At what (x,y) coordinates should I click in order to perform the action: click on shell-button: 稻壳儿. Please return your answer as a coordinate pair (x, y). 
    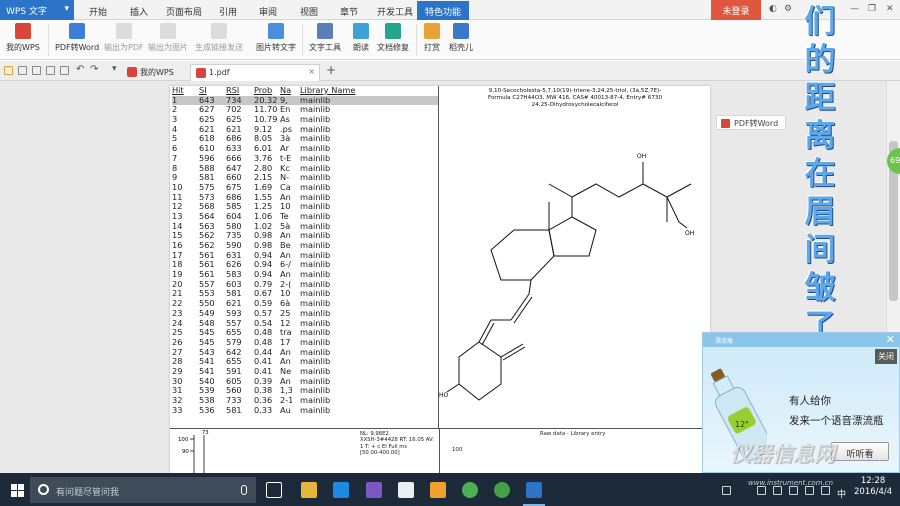
    Looking at the image, I should click on (461, 38).